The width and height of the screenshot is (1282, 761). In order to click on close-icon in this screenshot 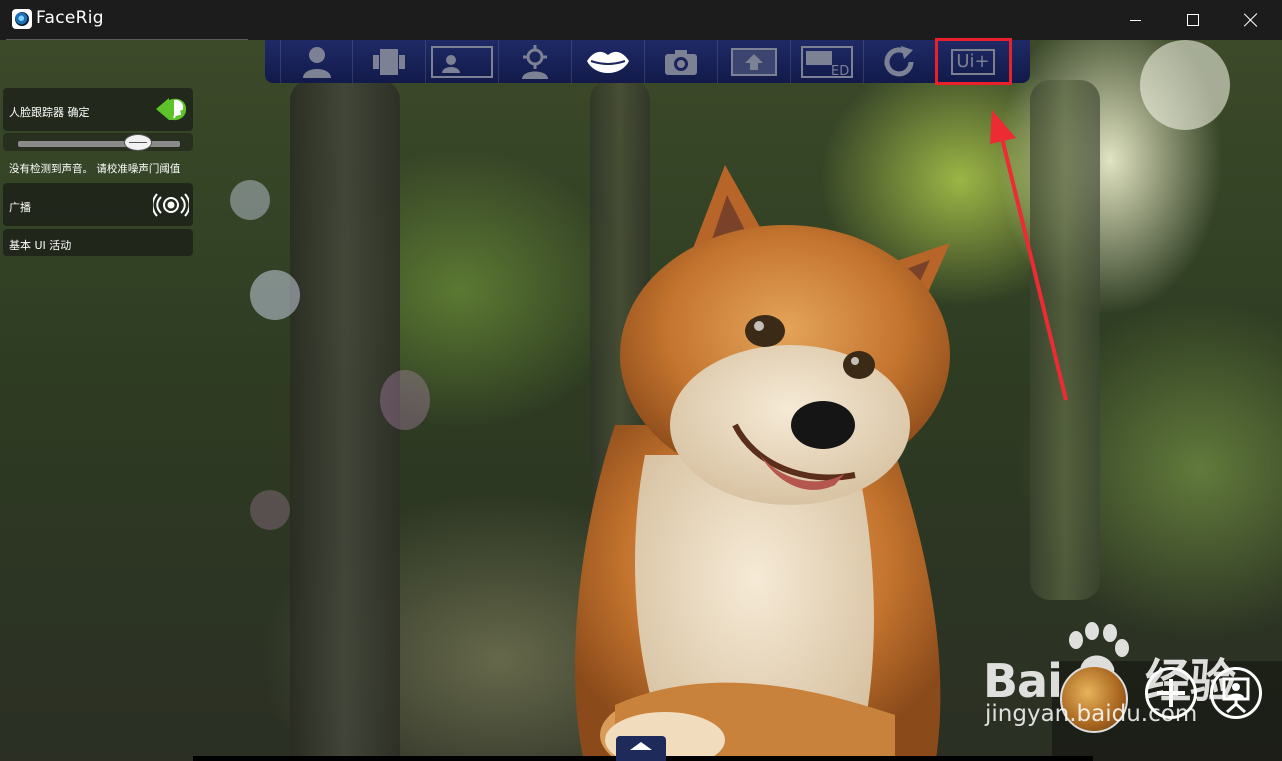, I will do `click(1251, 20)`.